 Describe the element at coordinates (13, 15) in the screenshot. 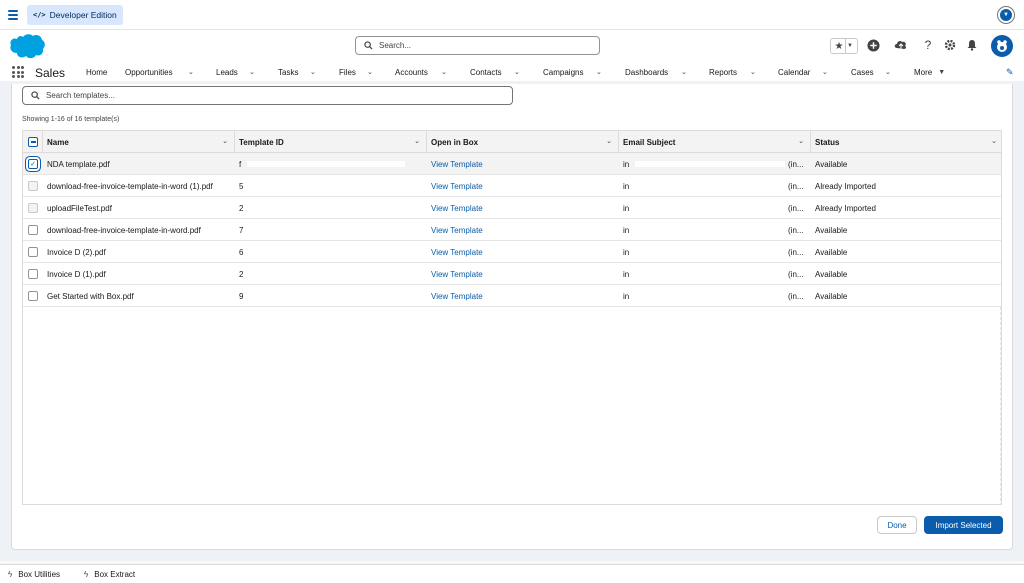

I see `hamburger-menu-icon` at that location.